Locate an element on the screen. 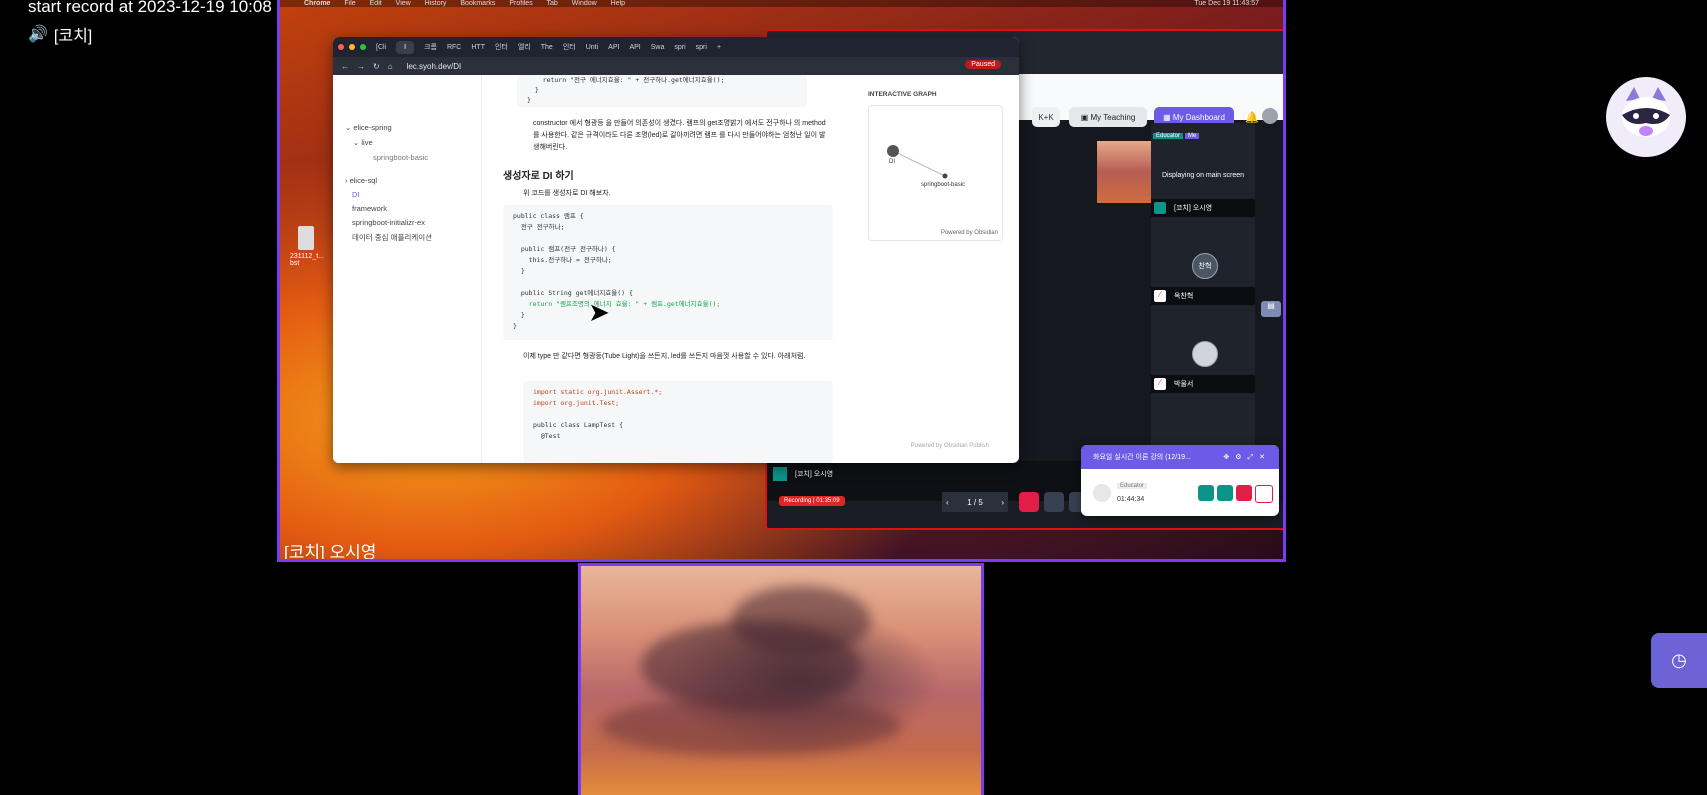 Image resolution: width=1707 pixels, height=795 pixels. maximize-window-icon is located at coordinates (363, 47).